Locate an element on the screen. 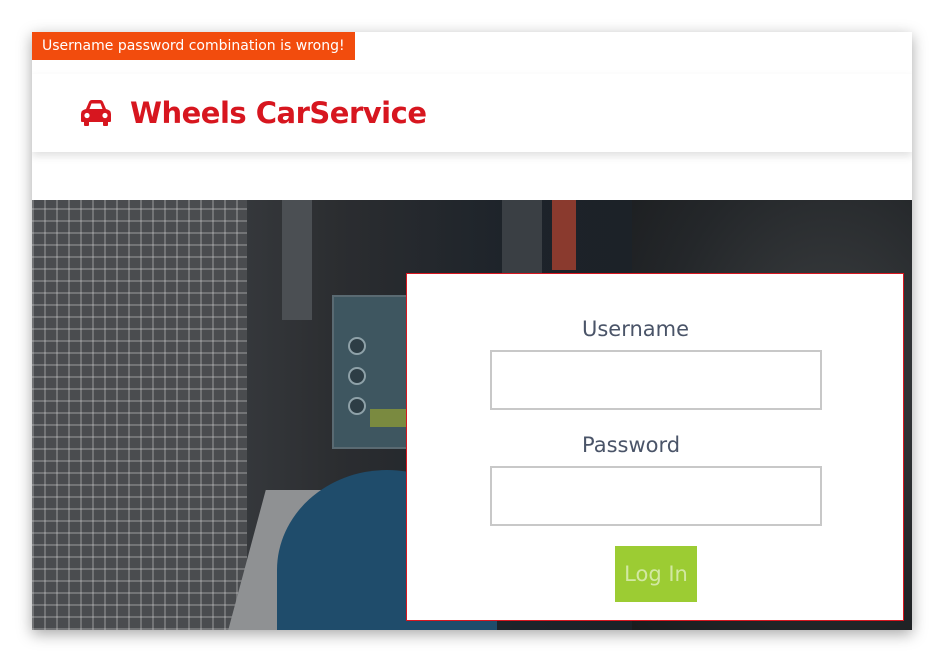 The height and width of the screenshot is (662, 944). login-button: Log In is located at coordinates (656, 574).